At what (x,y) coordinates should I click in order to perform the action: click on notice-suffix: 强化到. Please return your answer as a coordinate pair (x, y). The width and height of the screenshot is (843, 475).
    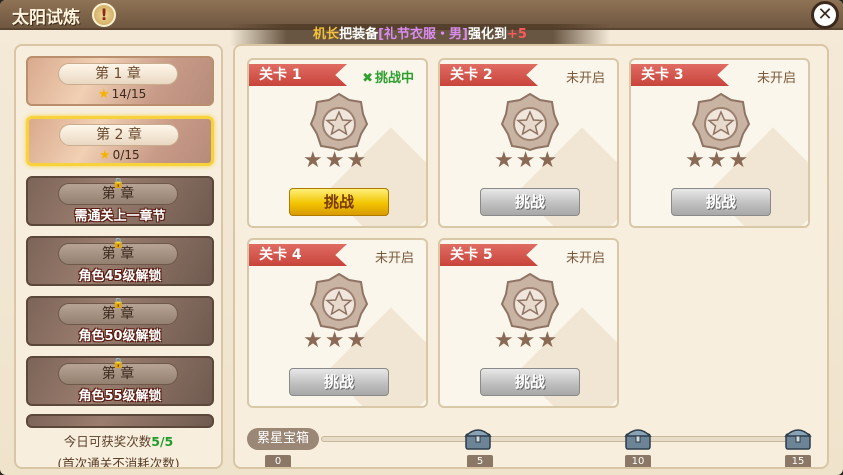
    Looking at the image, I should click on (487, 34).